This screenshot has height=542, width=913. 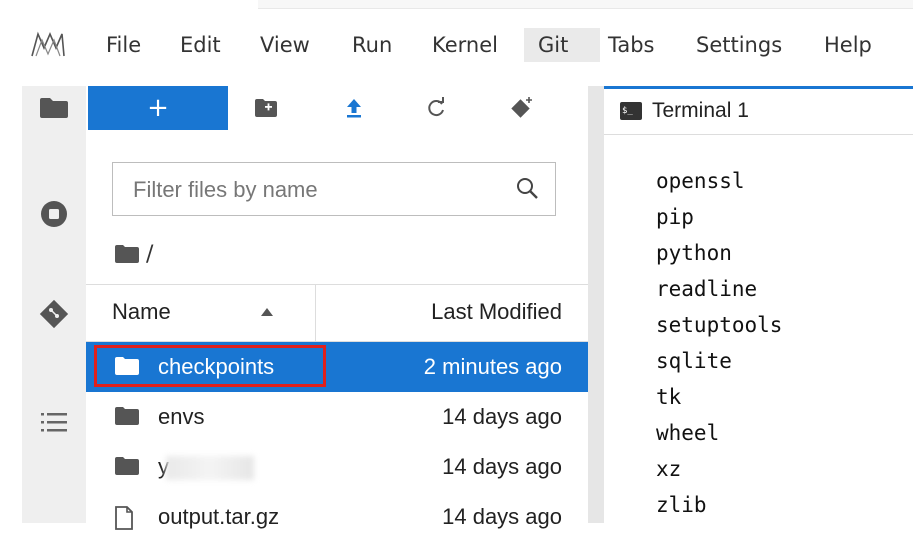 I want to click on filter-files-input, so click(x=313, y=190).